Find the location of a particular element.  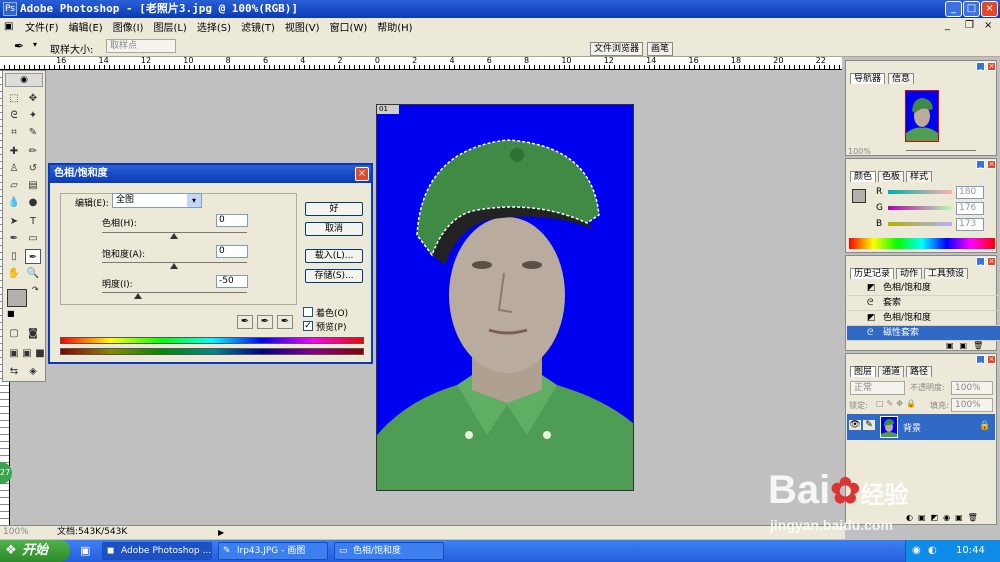

tab-navigator: 导航器 is located at coordinates (868, 78).